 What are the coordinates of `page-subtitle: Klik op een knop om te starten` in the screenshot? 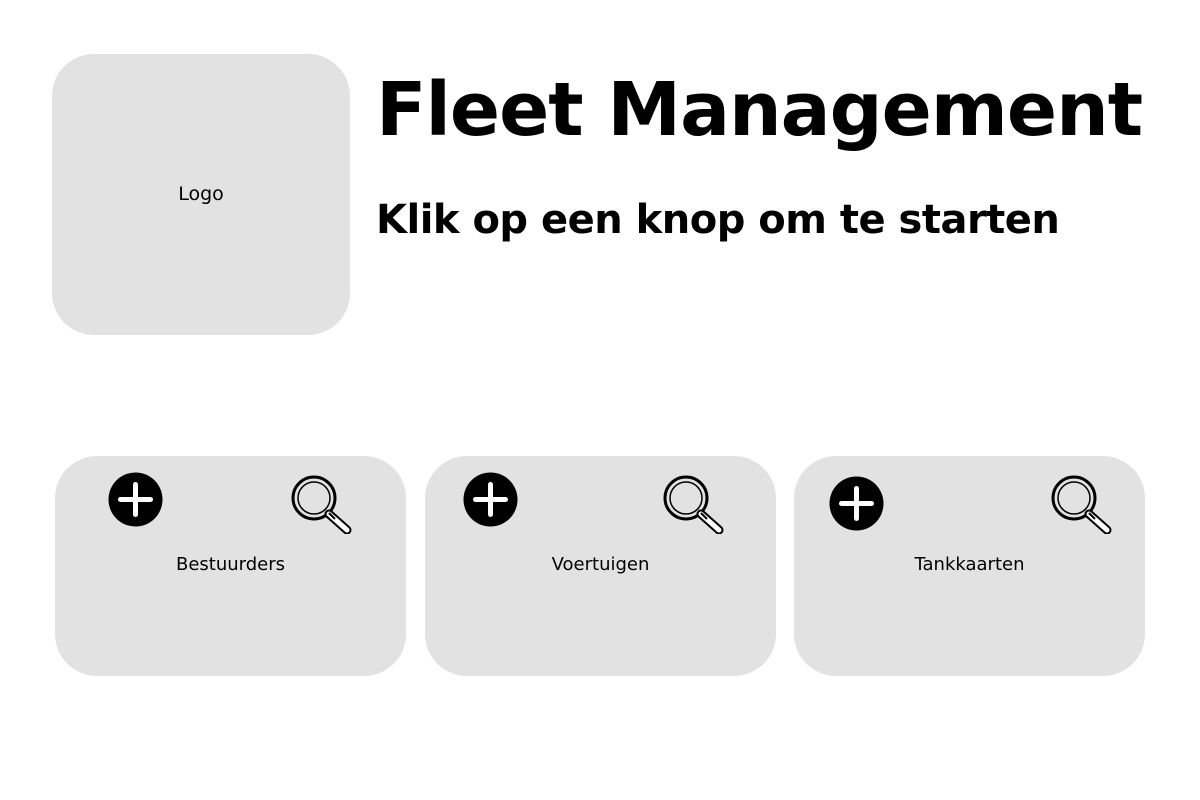 It's located at (718, 220).